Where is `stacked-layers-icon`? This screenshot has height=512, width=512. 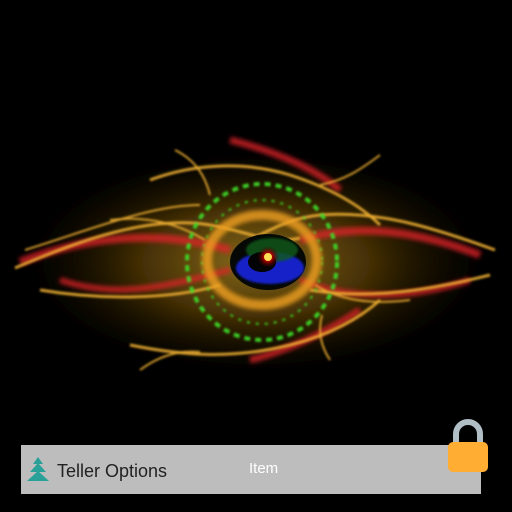
stacked-layers-icon is located at coordinates (38, 469).